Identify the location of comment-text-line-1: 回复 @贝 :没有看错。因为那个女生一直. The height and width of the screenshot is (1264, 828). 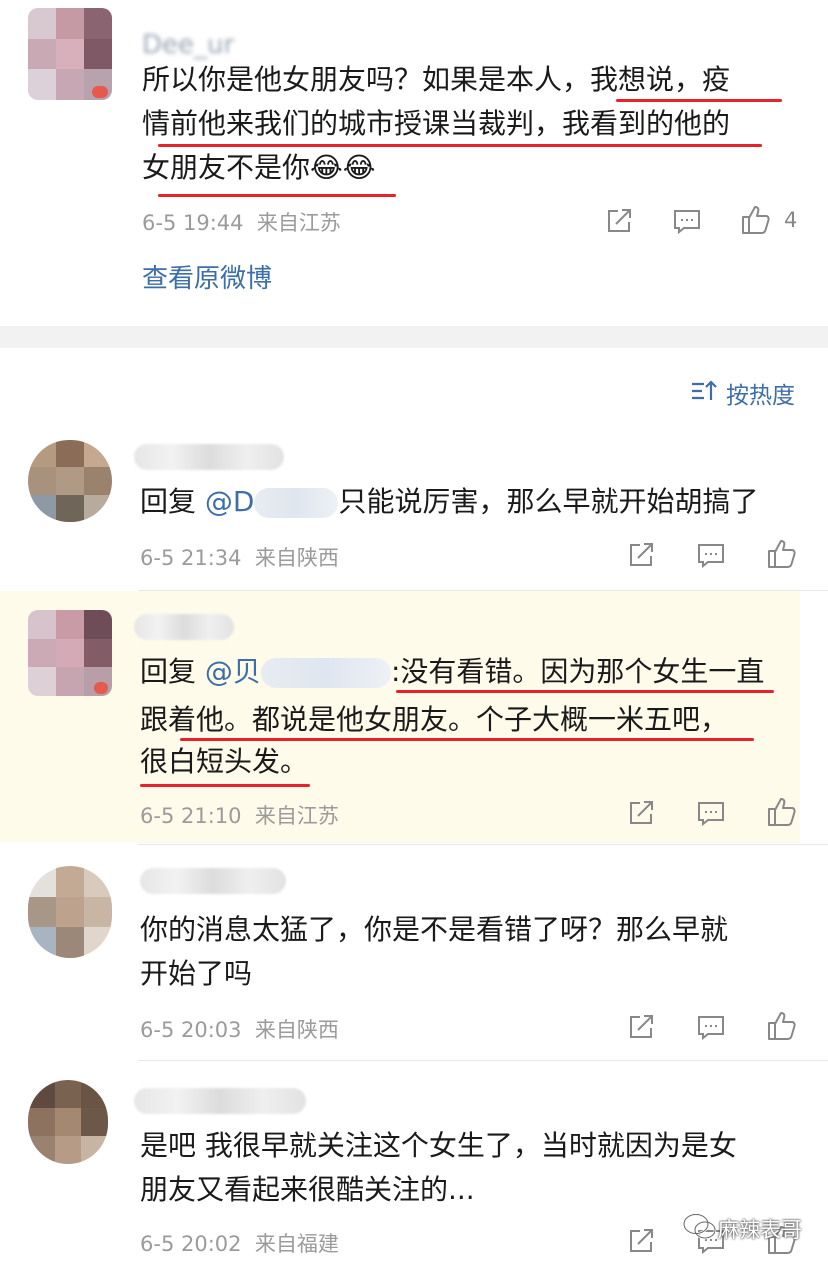
(452, 672).